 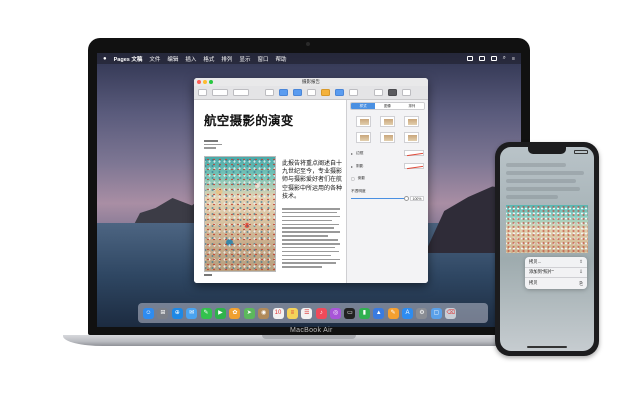 What do you see at coordinates (244, 59) in the screenshot?
I see `menu-item-view: 显示` at bounding box center [244, 59].